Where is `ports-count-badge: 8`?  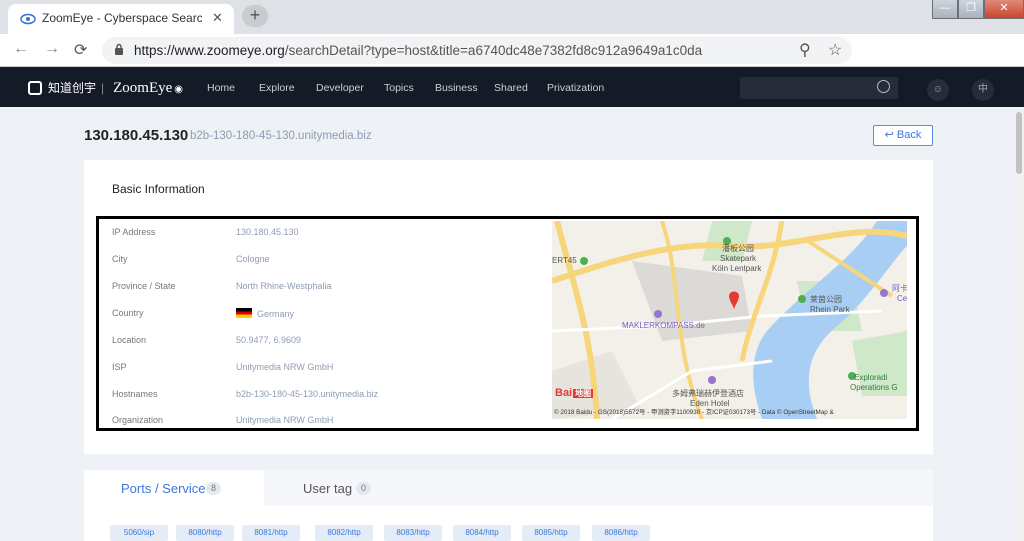 ports-count-badge: 8 is located at coordinates (214, 488).